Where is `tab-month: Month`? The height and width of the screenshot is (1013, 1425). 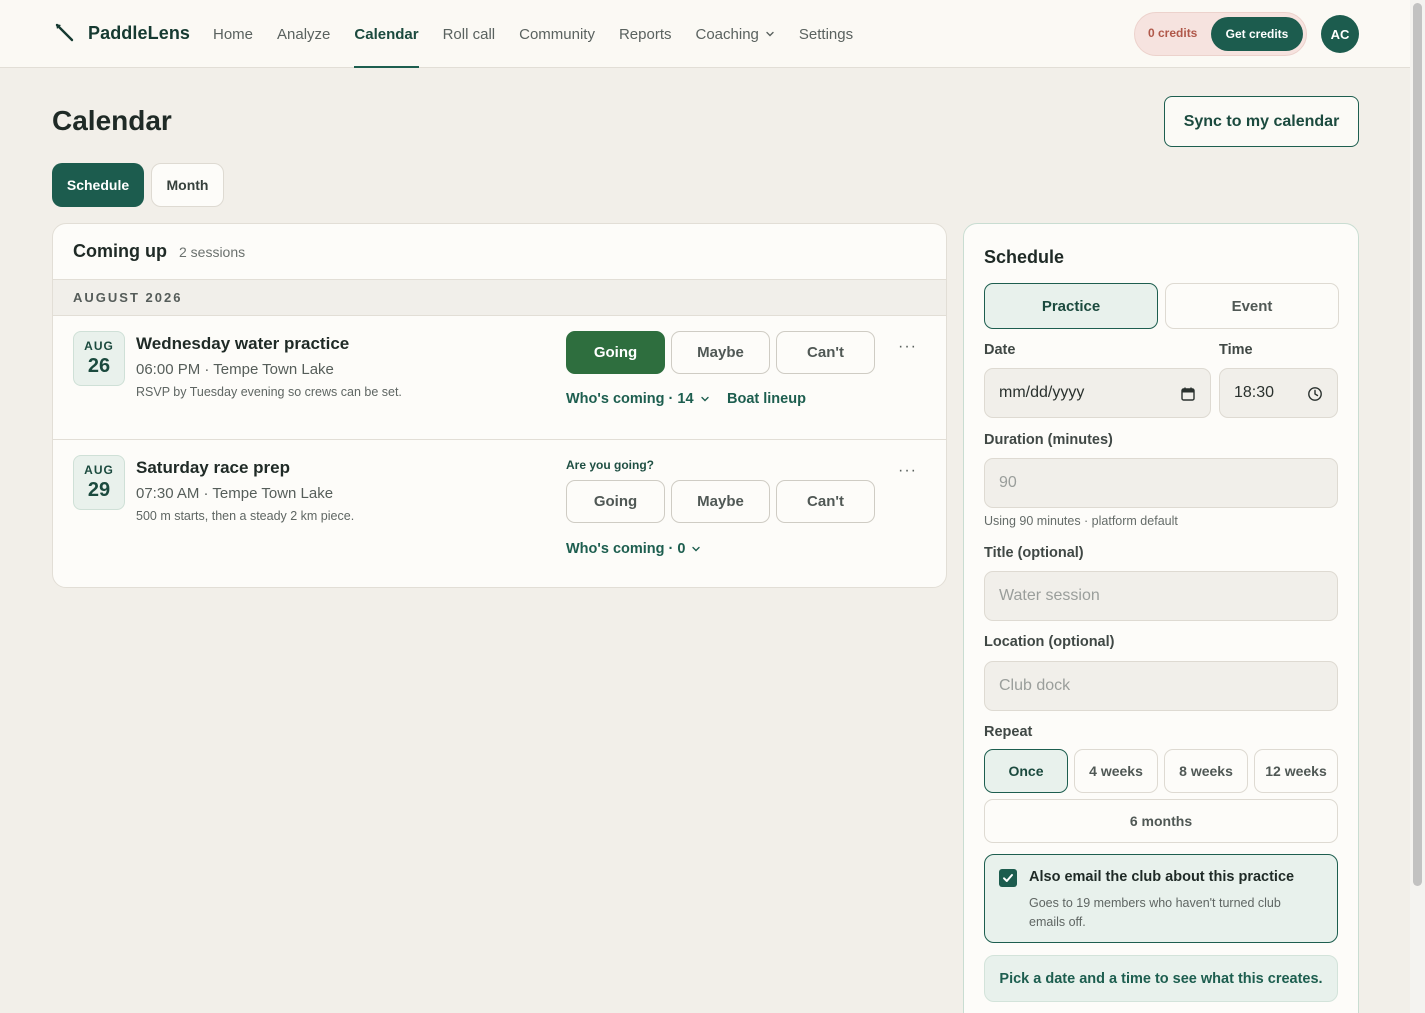
tab-month: Month is located at coordinates (187, 185).